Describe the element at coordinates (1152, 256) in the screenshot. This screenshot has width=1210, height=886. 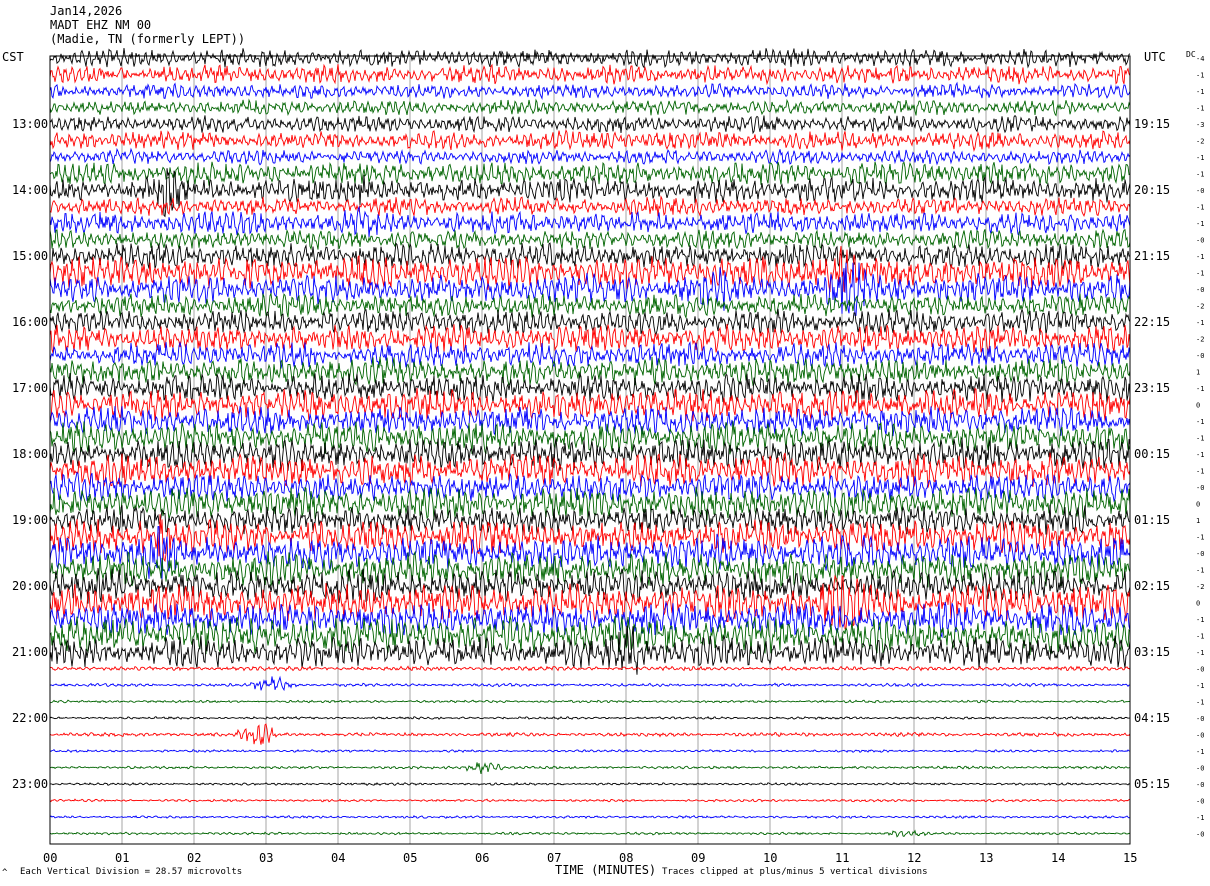
I see `utc-time-label: 21:15` at that location.